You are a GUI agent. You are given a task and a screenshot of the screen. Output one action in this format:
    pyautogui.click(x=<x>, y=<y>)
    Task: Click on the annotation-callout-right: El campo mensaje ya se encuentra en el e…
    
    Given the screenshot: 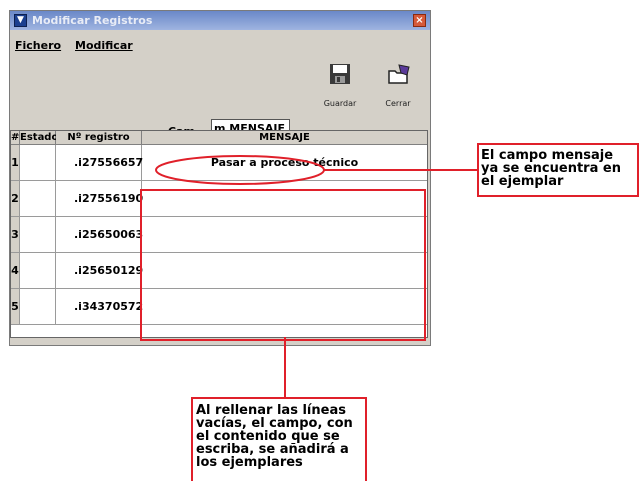 What is the action you would take?
    pyautogui.click(x=558, y=170)
    